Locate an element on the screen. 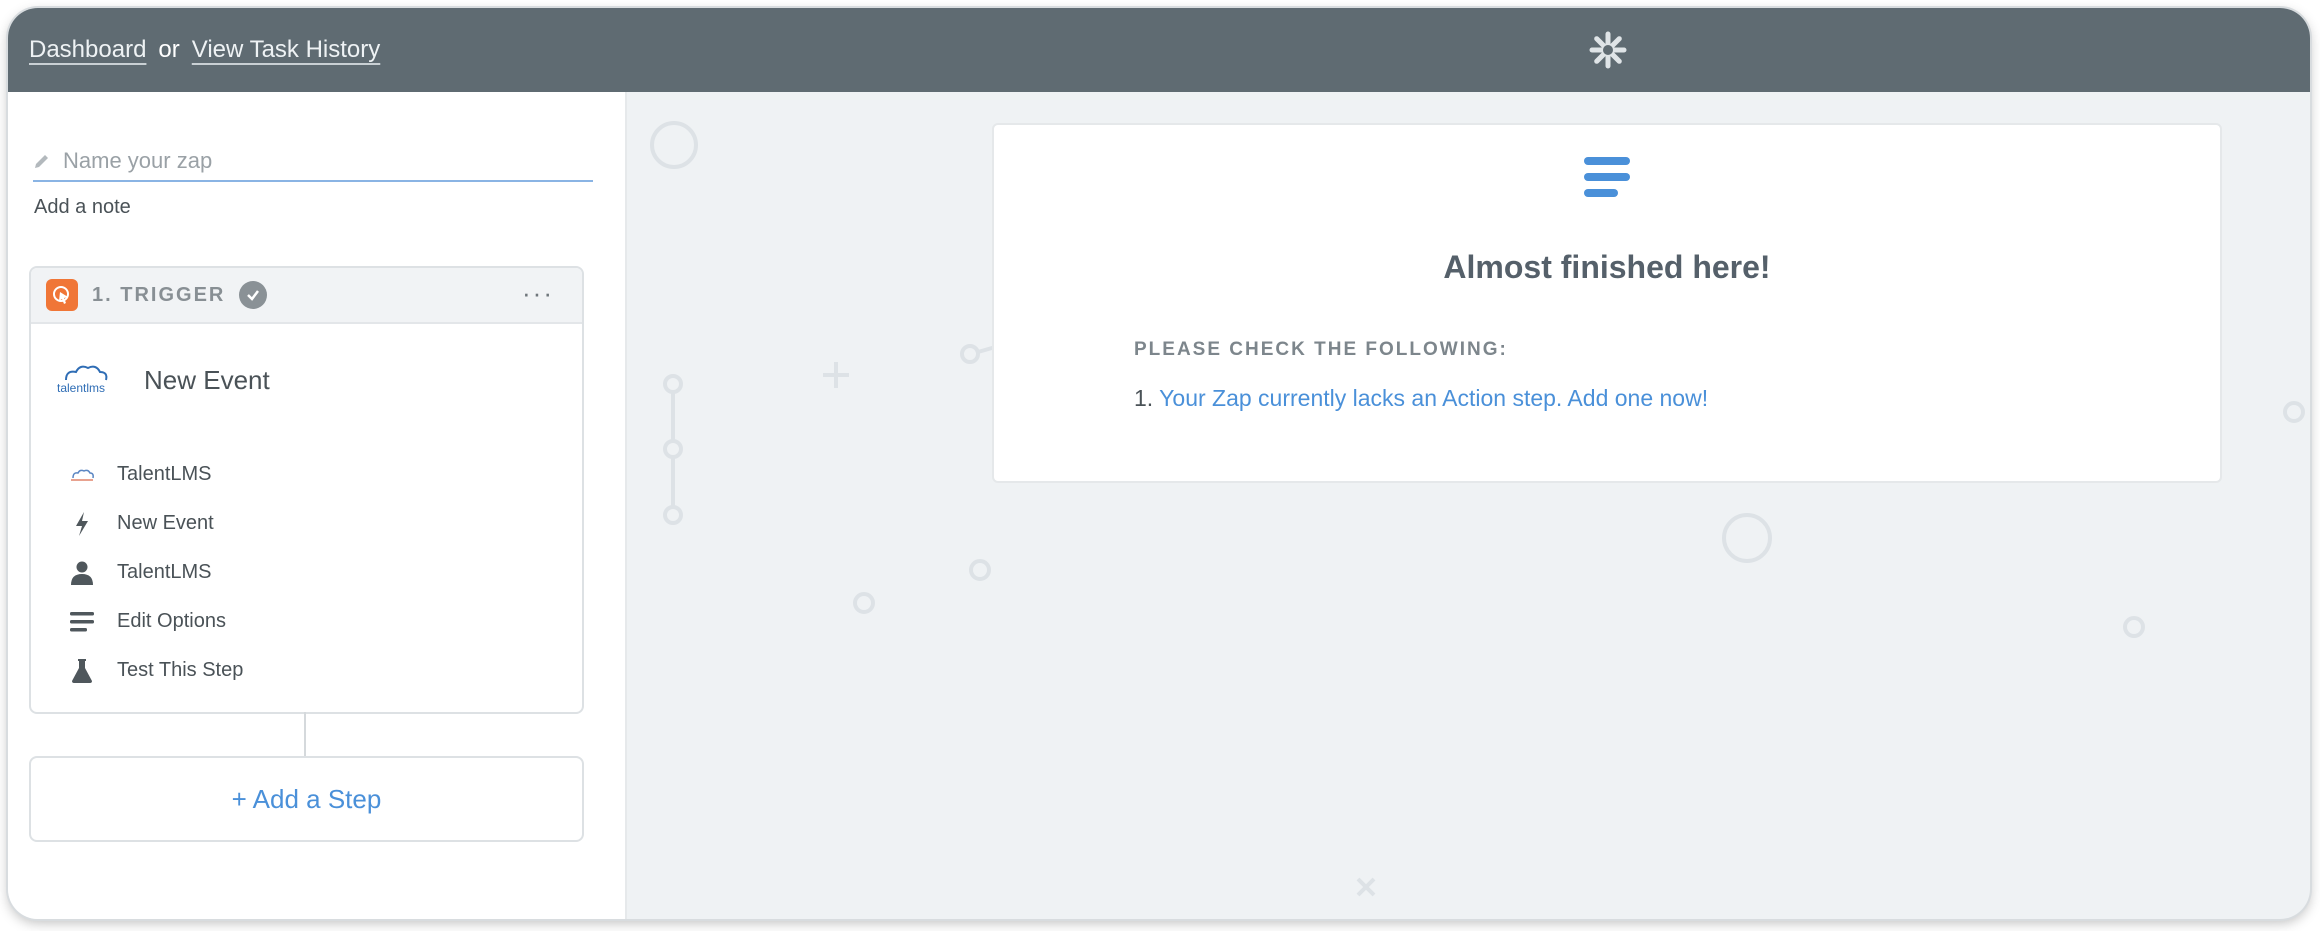  notice-title: Almost finished here! is located at coordinates (1607, 267).